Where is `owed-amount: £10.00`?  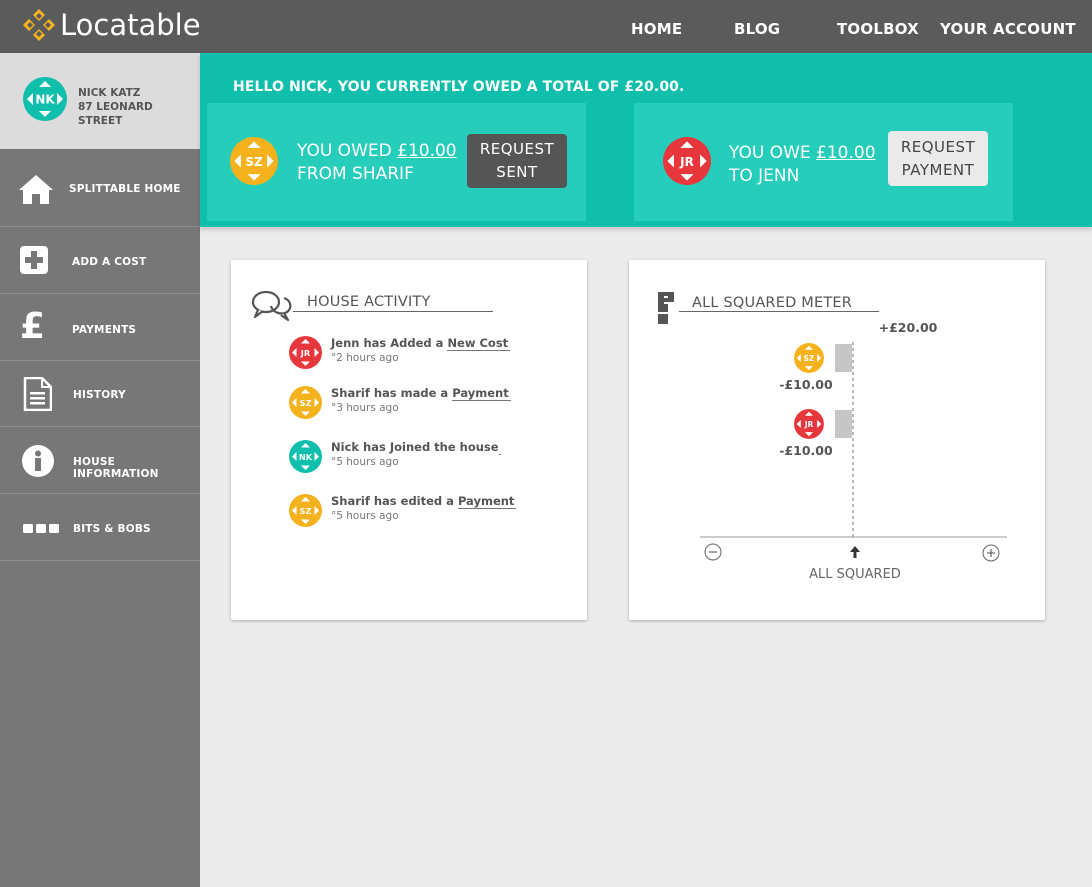
owed-amount: £10.00 is located at coordinates (426, 151).